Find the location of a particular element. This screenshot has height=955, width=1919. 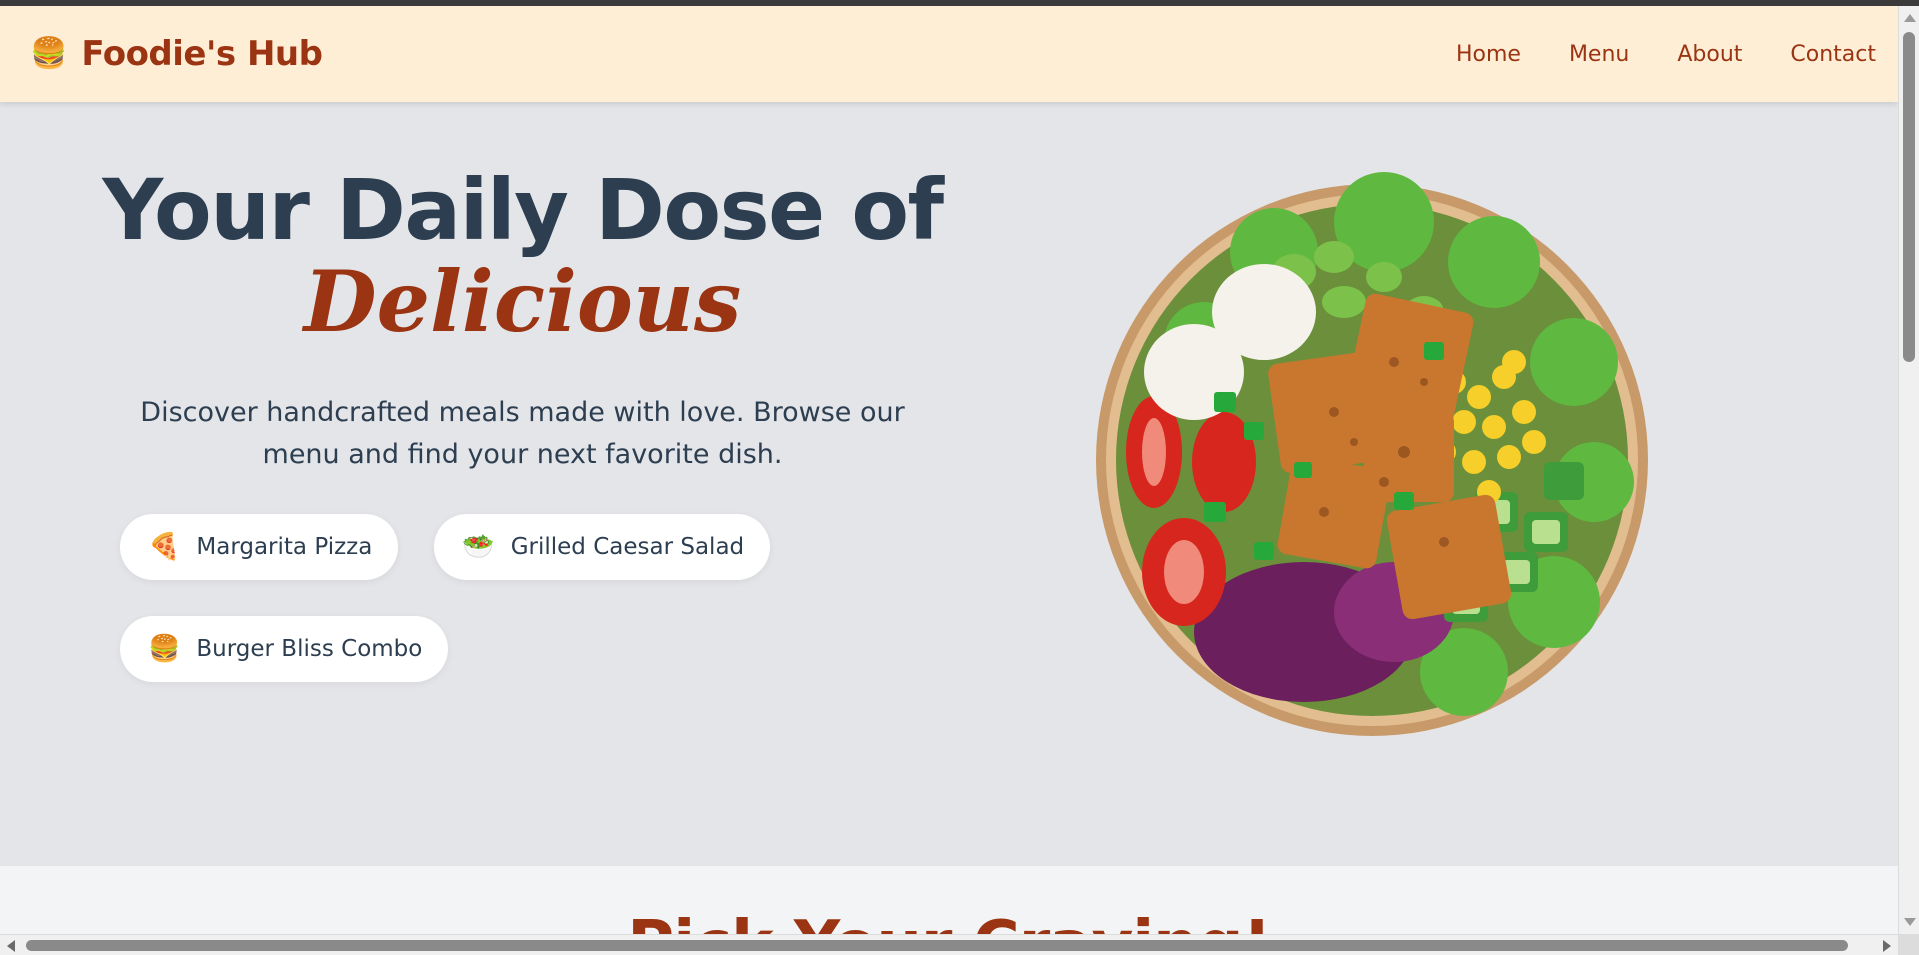

nav-link-home: Home is located at coordinates (1488, 54).